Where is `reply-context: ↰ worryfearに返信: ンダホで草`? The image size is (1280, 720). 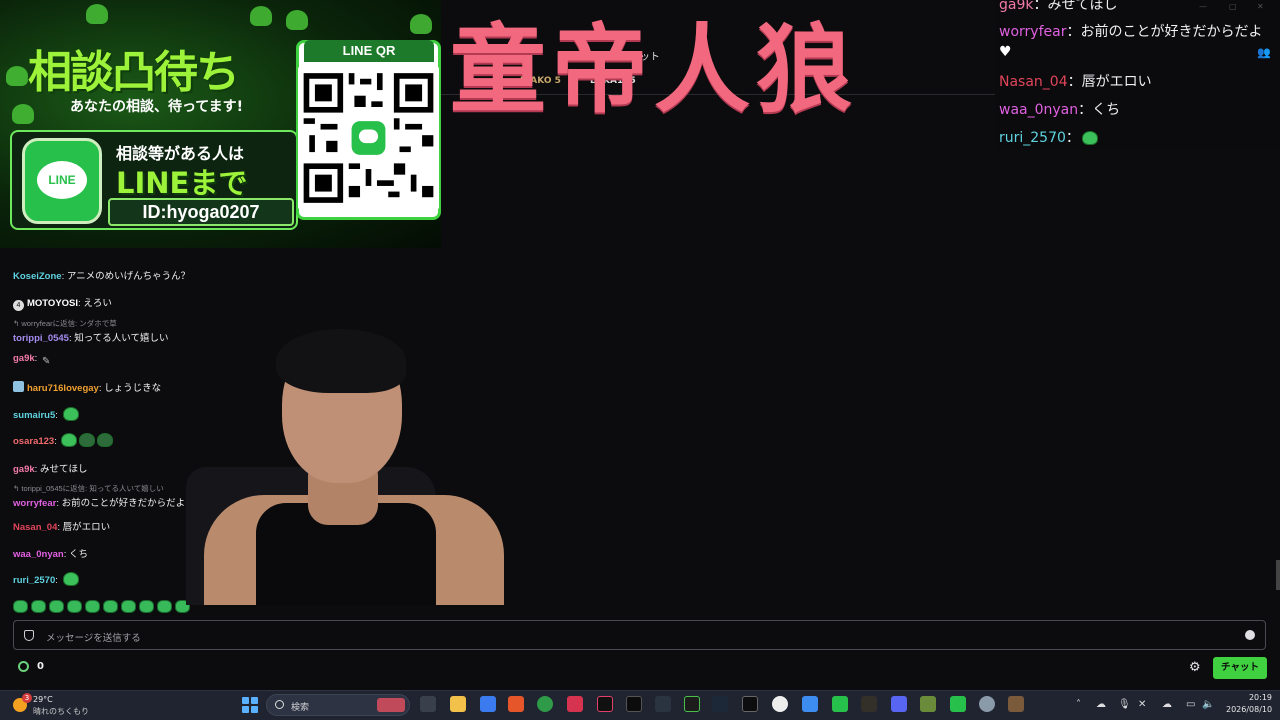
reply-context: ↰ worryfearに返信: ンダホで草 is located at coordinates (65, 323).